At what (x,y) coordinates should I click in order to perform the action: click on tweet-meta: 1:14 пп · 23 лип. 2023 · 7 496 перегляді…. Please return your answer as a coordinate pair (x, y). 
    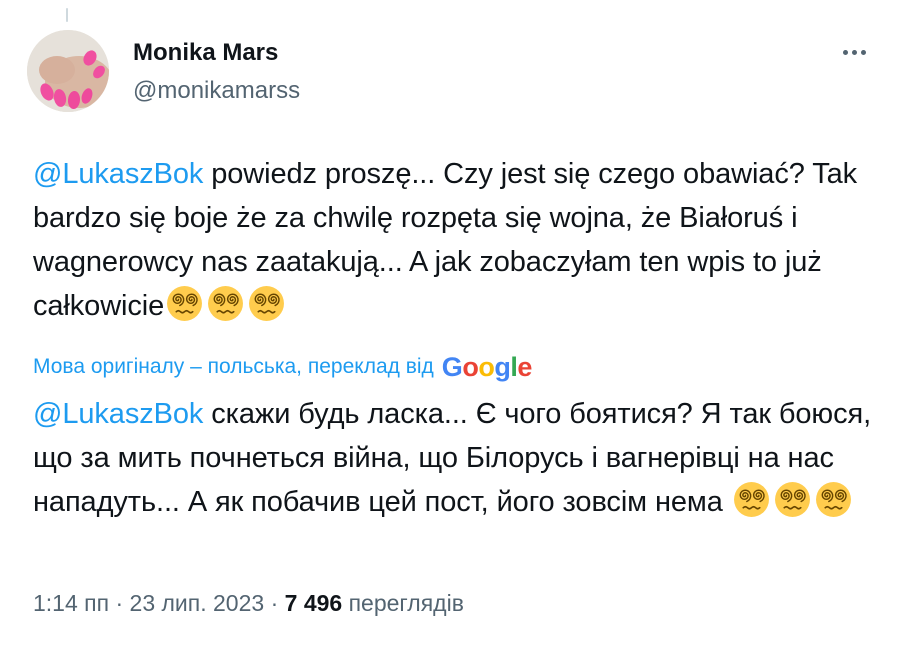
    Looking at the image, I should click on (248, 603).